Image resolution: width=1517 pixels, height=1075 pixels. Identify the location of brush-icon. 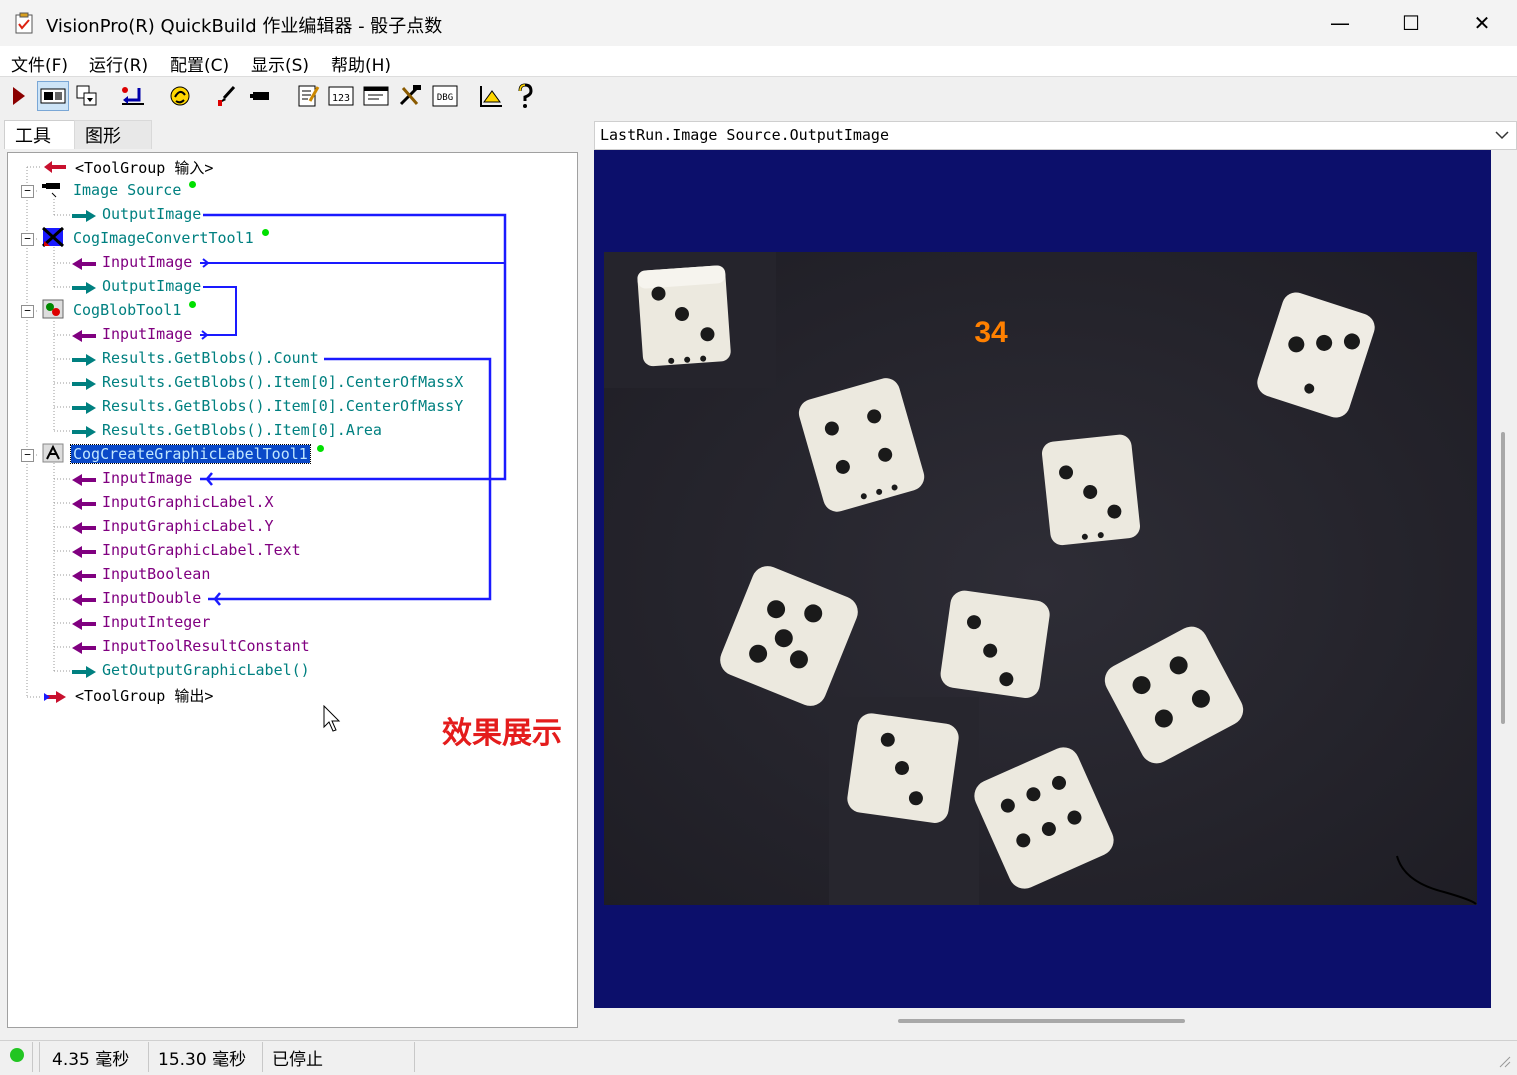
(226, 96).